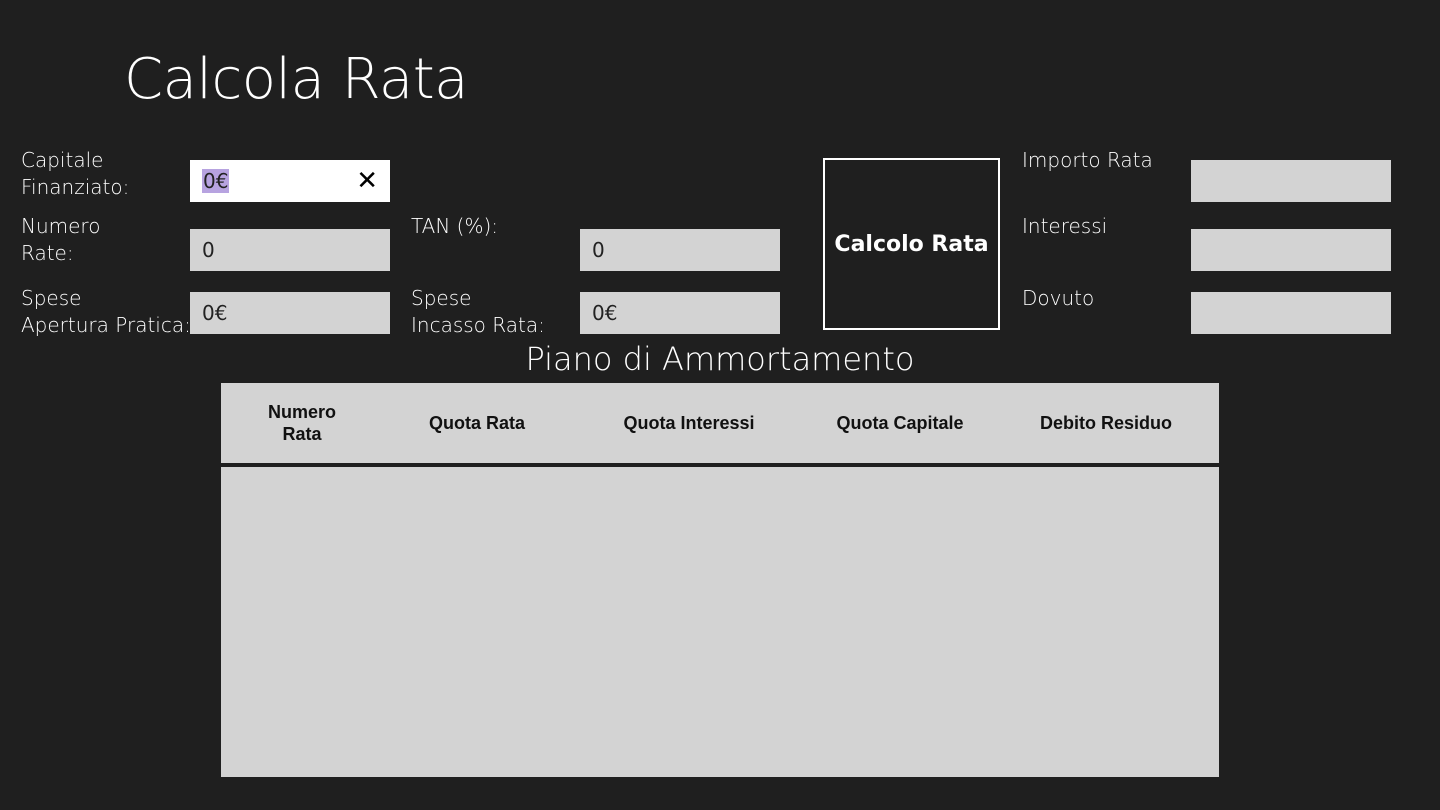 The width and height of the screenshot is (1440, 810). I want to click on interessi-label: Interessi, so click(1065, 226).